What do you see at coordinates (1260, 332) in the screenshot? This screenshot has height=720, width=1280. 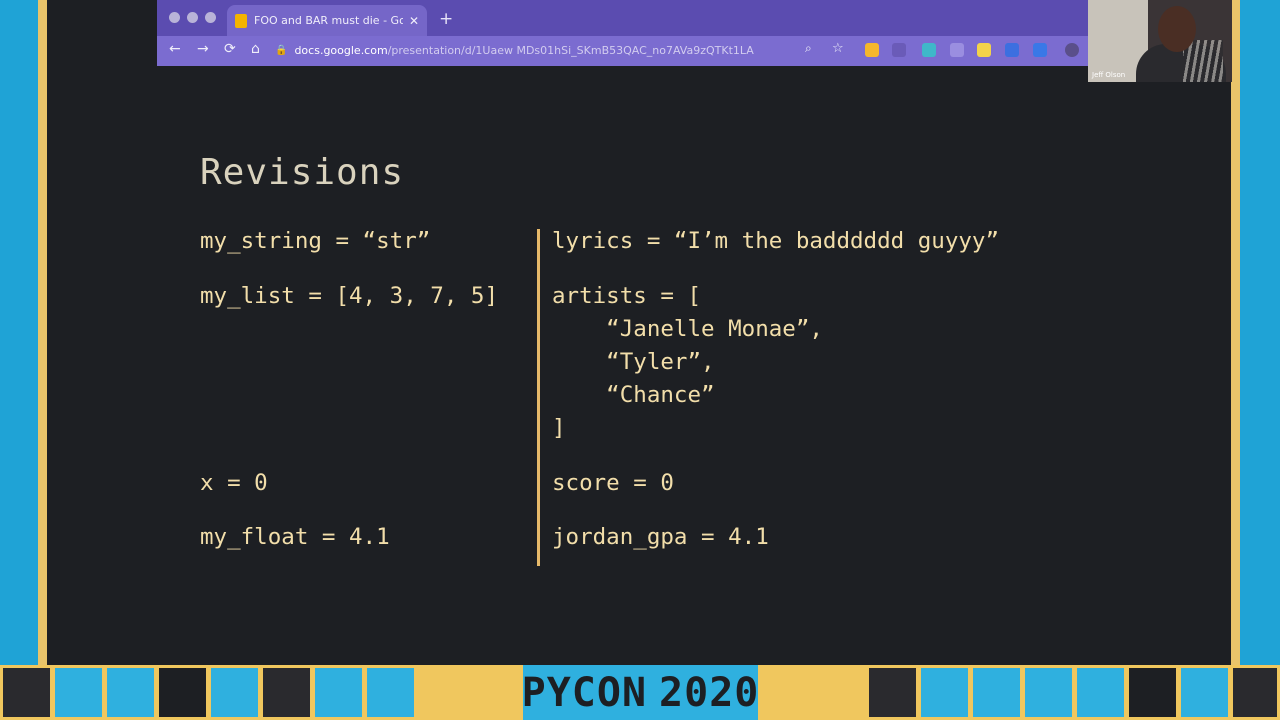 I see `frame-right` at bounding box center [1260, 332].